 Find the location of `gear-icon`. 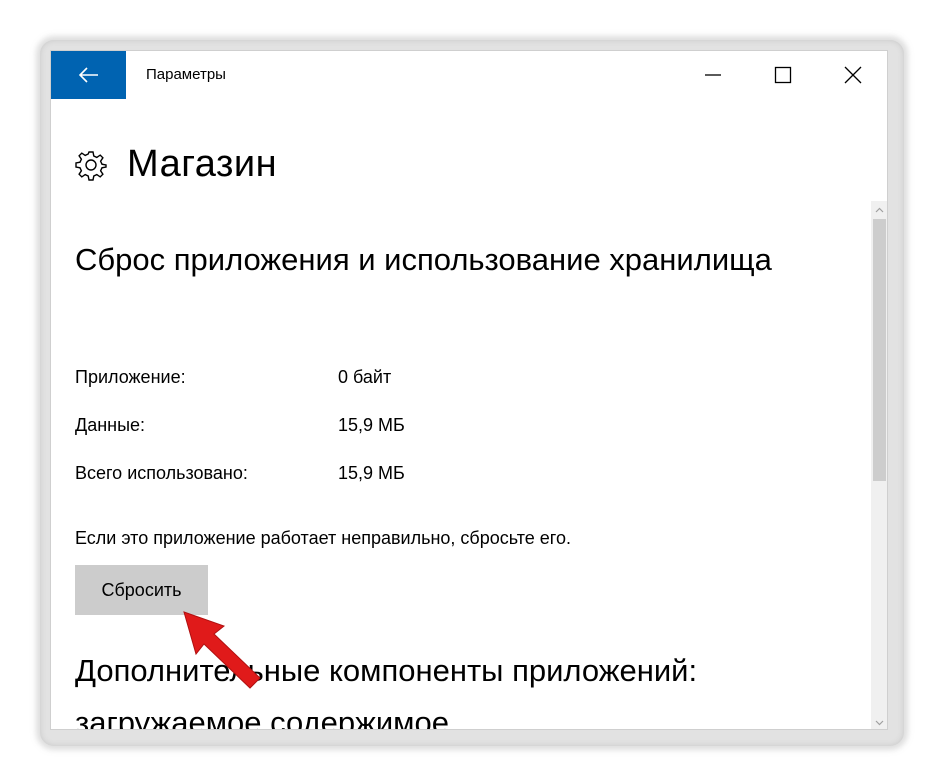

gear-icon is located at coordinates (91, 165).